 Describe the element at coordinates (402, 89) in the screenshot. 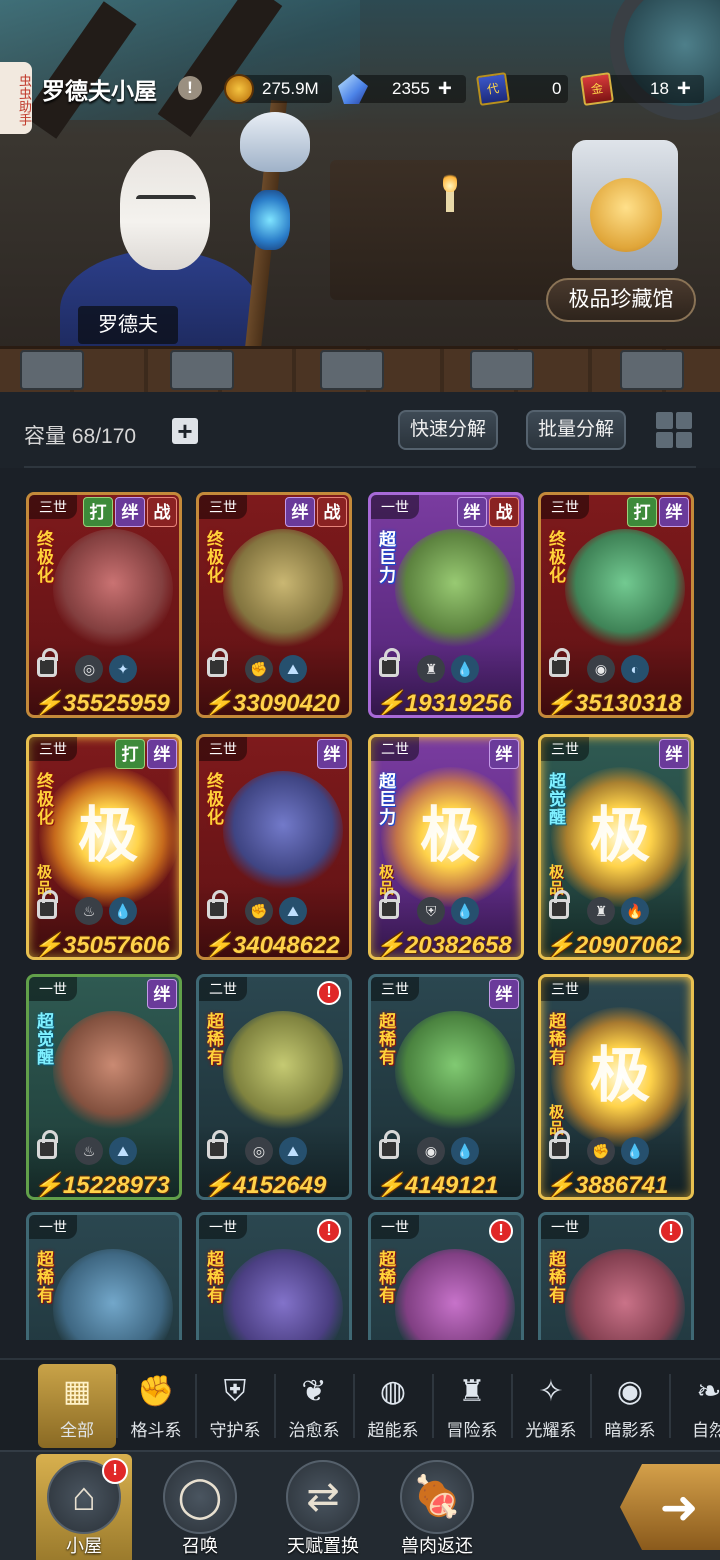

I see `crystal-resource: 2355 +` at that location.